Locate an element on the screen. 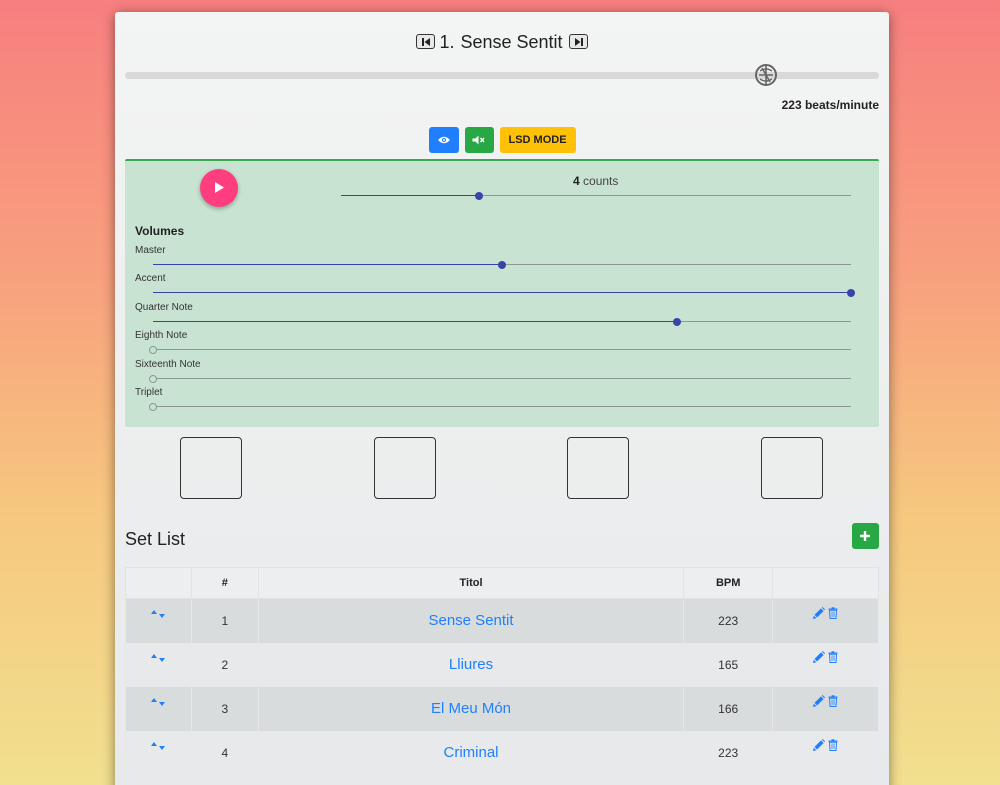 The height and width of the screenshot is (785, 1000). setlist-title: Set List is located at coordinates (155, 539).